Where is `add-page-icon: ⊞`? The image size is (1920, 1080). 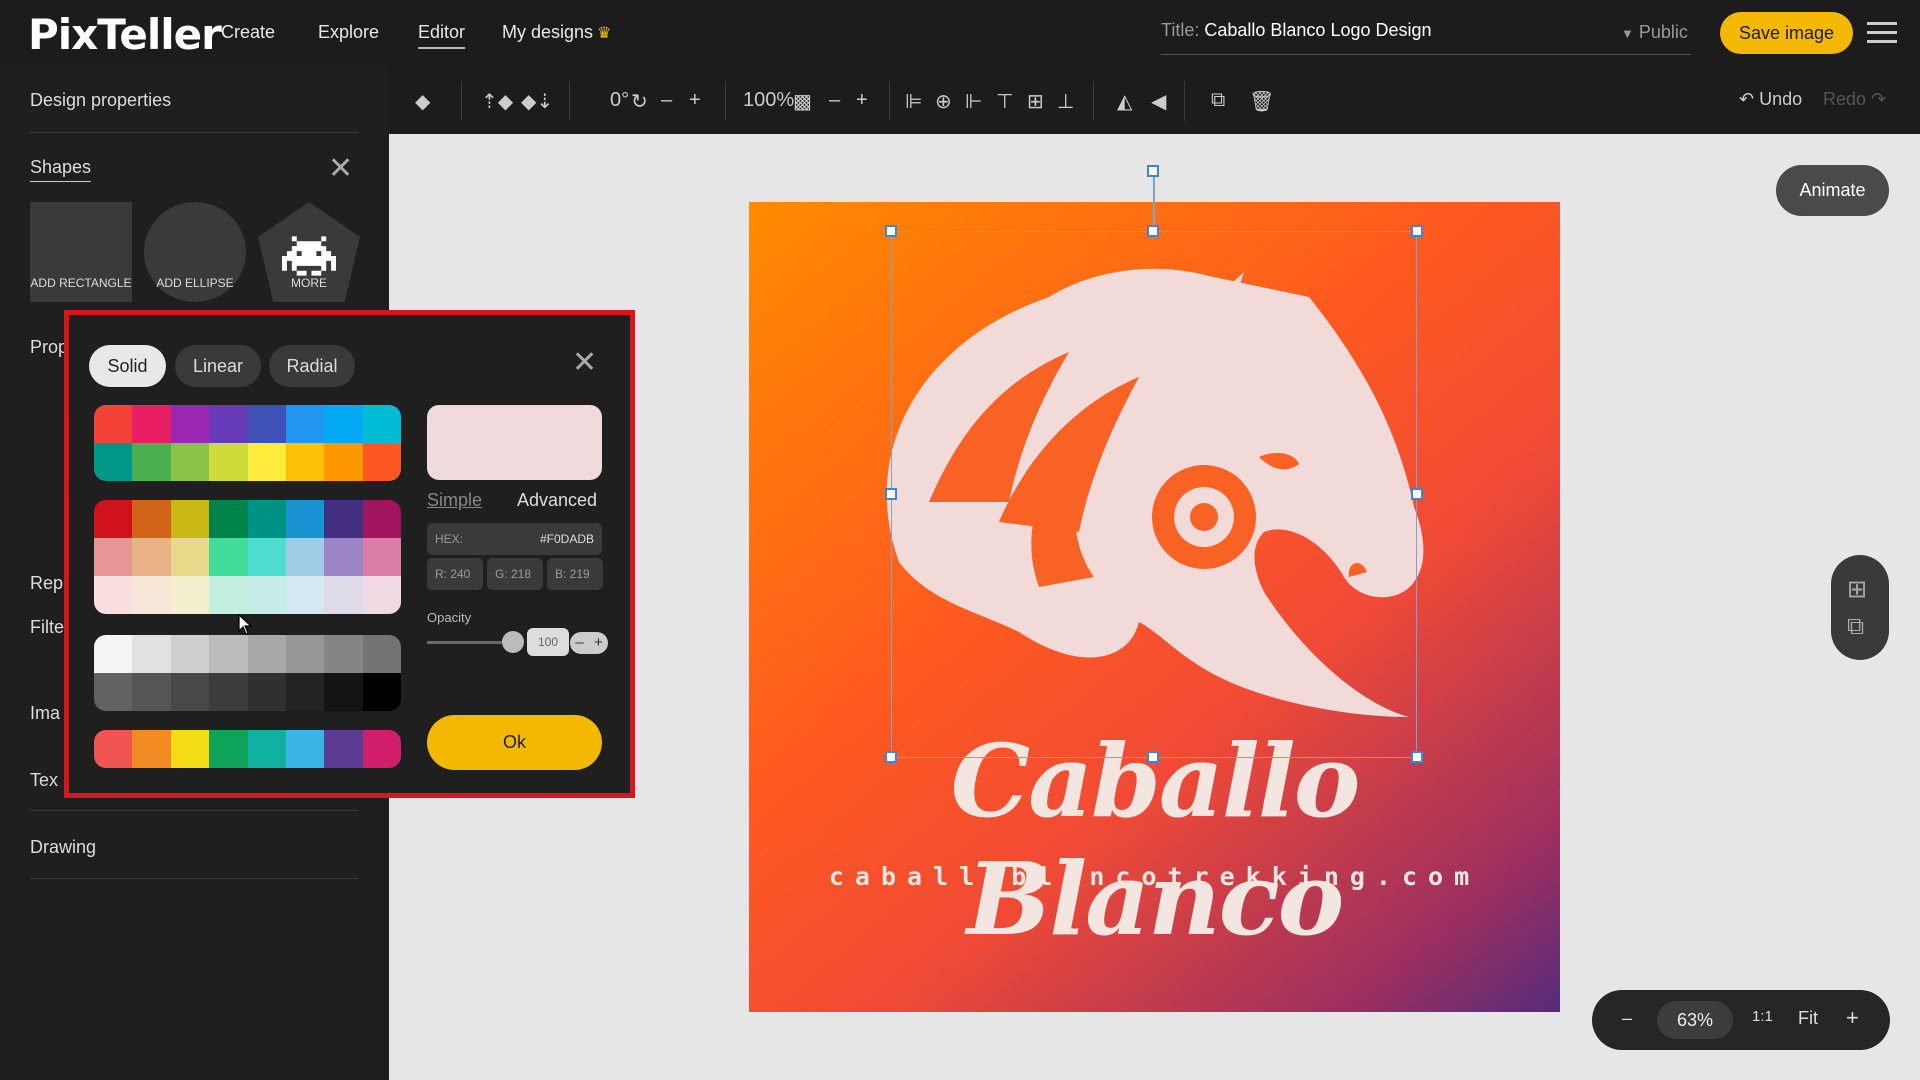 add-page-icon: ⊞ is located at coordinates (1857, 589).